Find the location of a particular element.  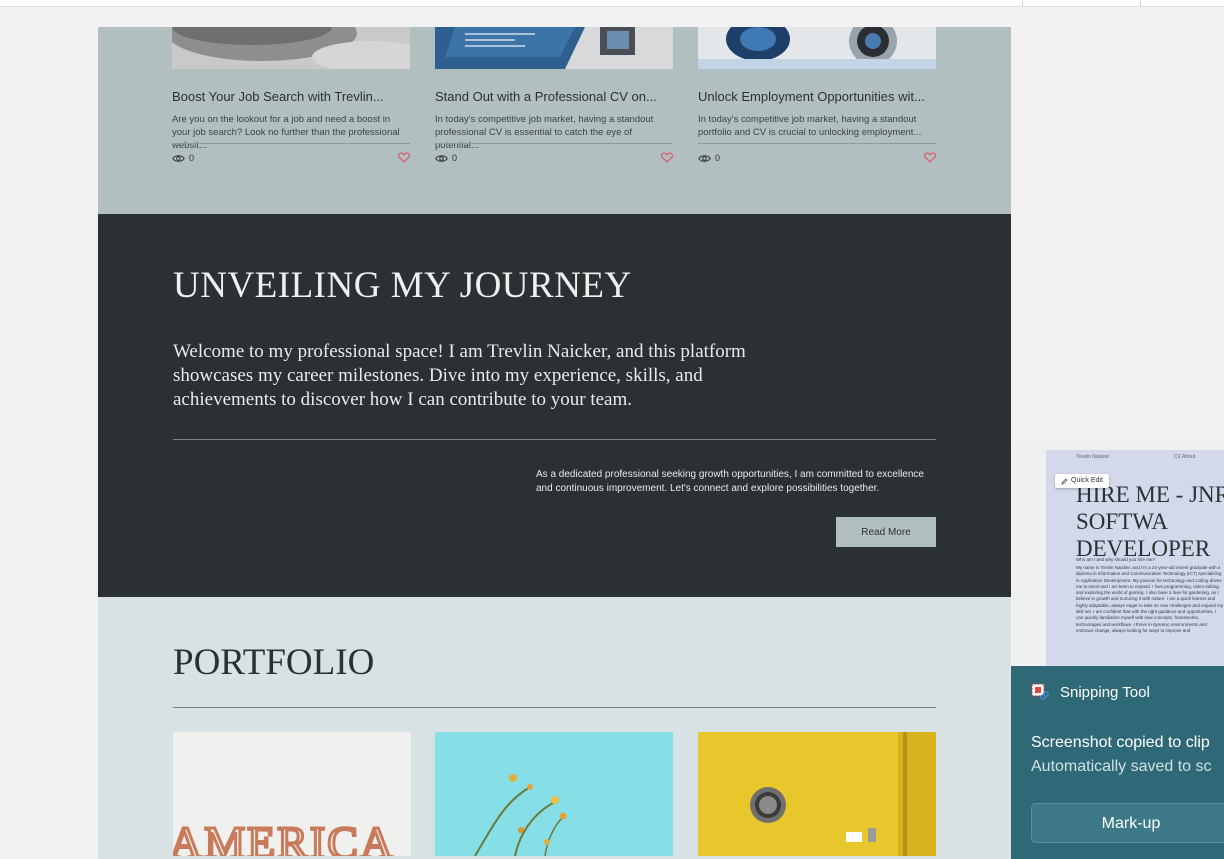

portfolio-image-flowers is located at coordinates (554, 794).